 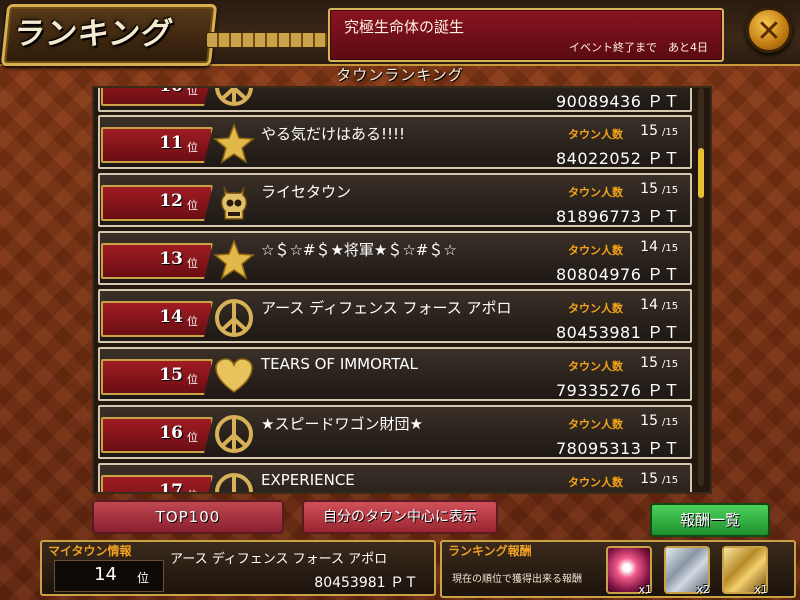 I want to click on ranking-reward-description: 現在の順位で獲得出来る報酬, so click(x=517, y=579).